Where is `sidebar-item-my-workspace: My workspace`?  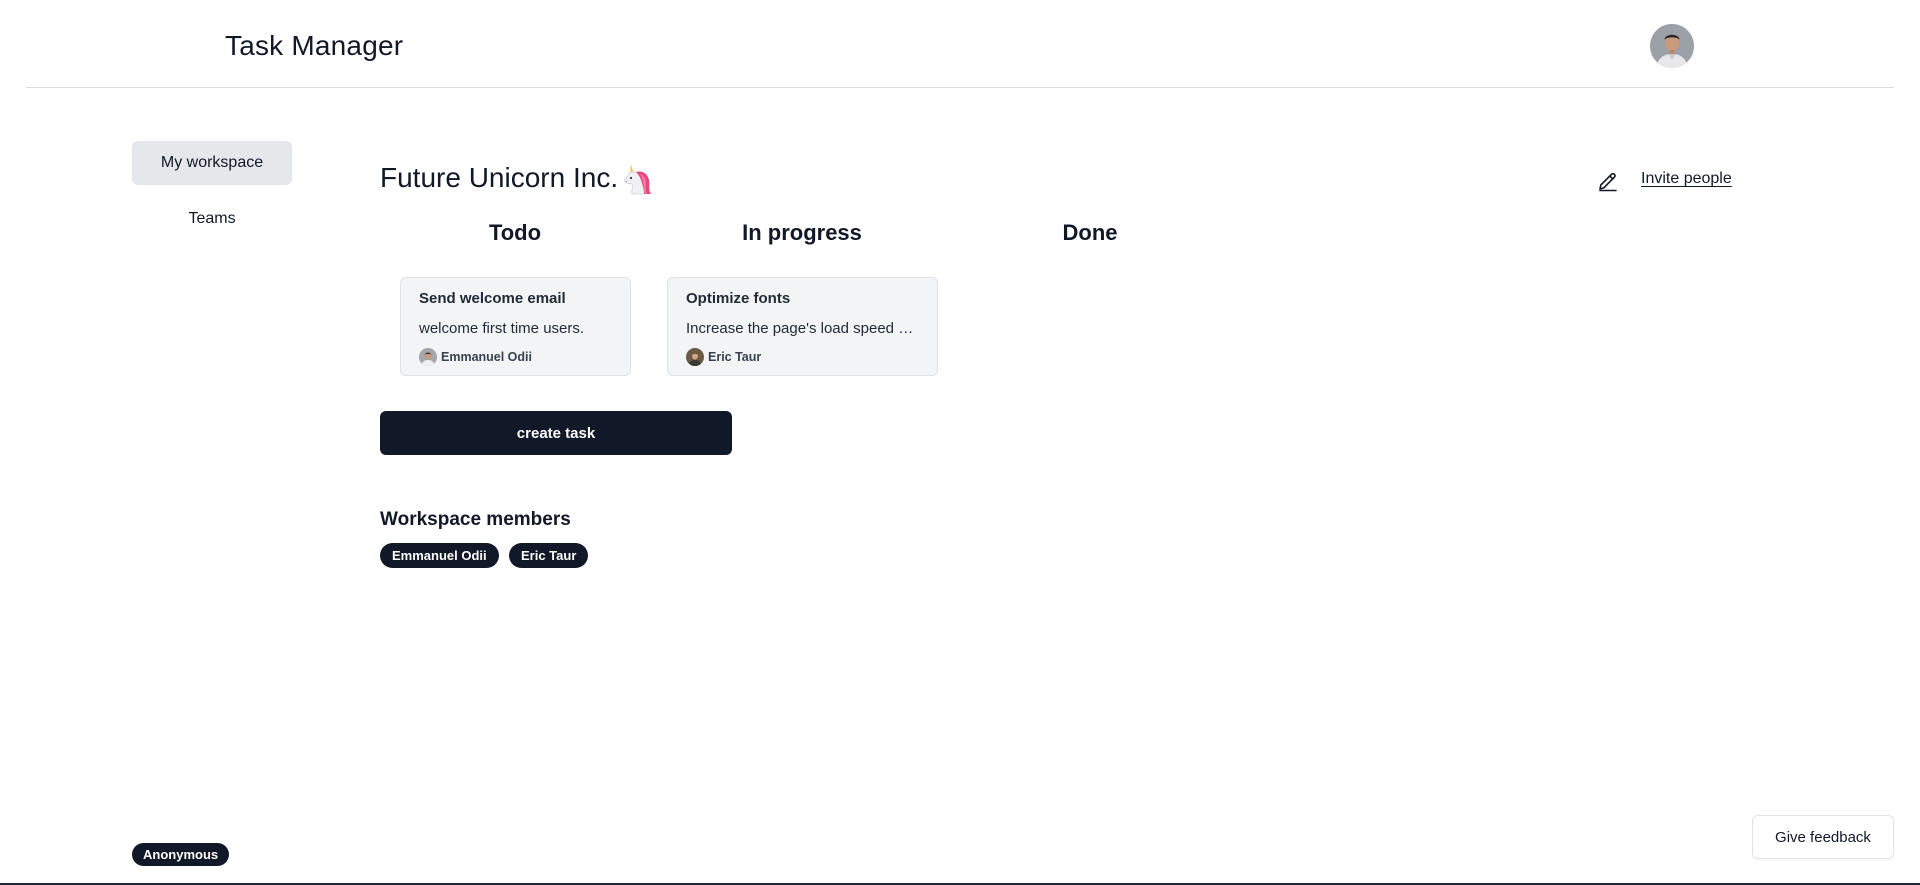
sidebar-item-my-workspace: My workspace is located at coordinates (212, 163).